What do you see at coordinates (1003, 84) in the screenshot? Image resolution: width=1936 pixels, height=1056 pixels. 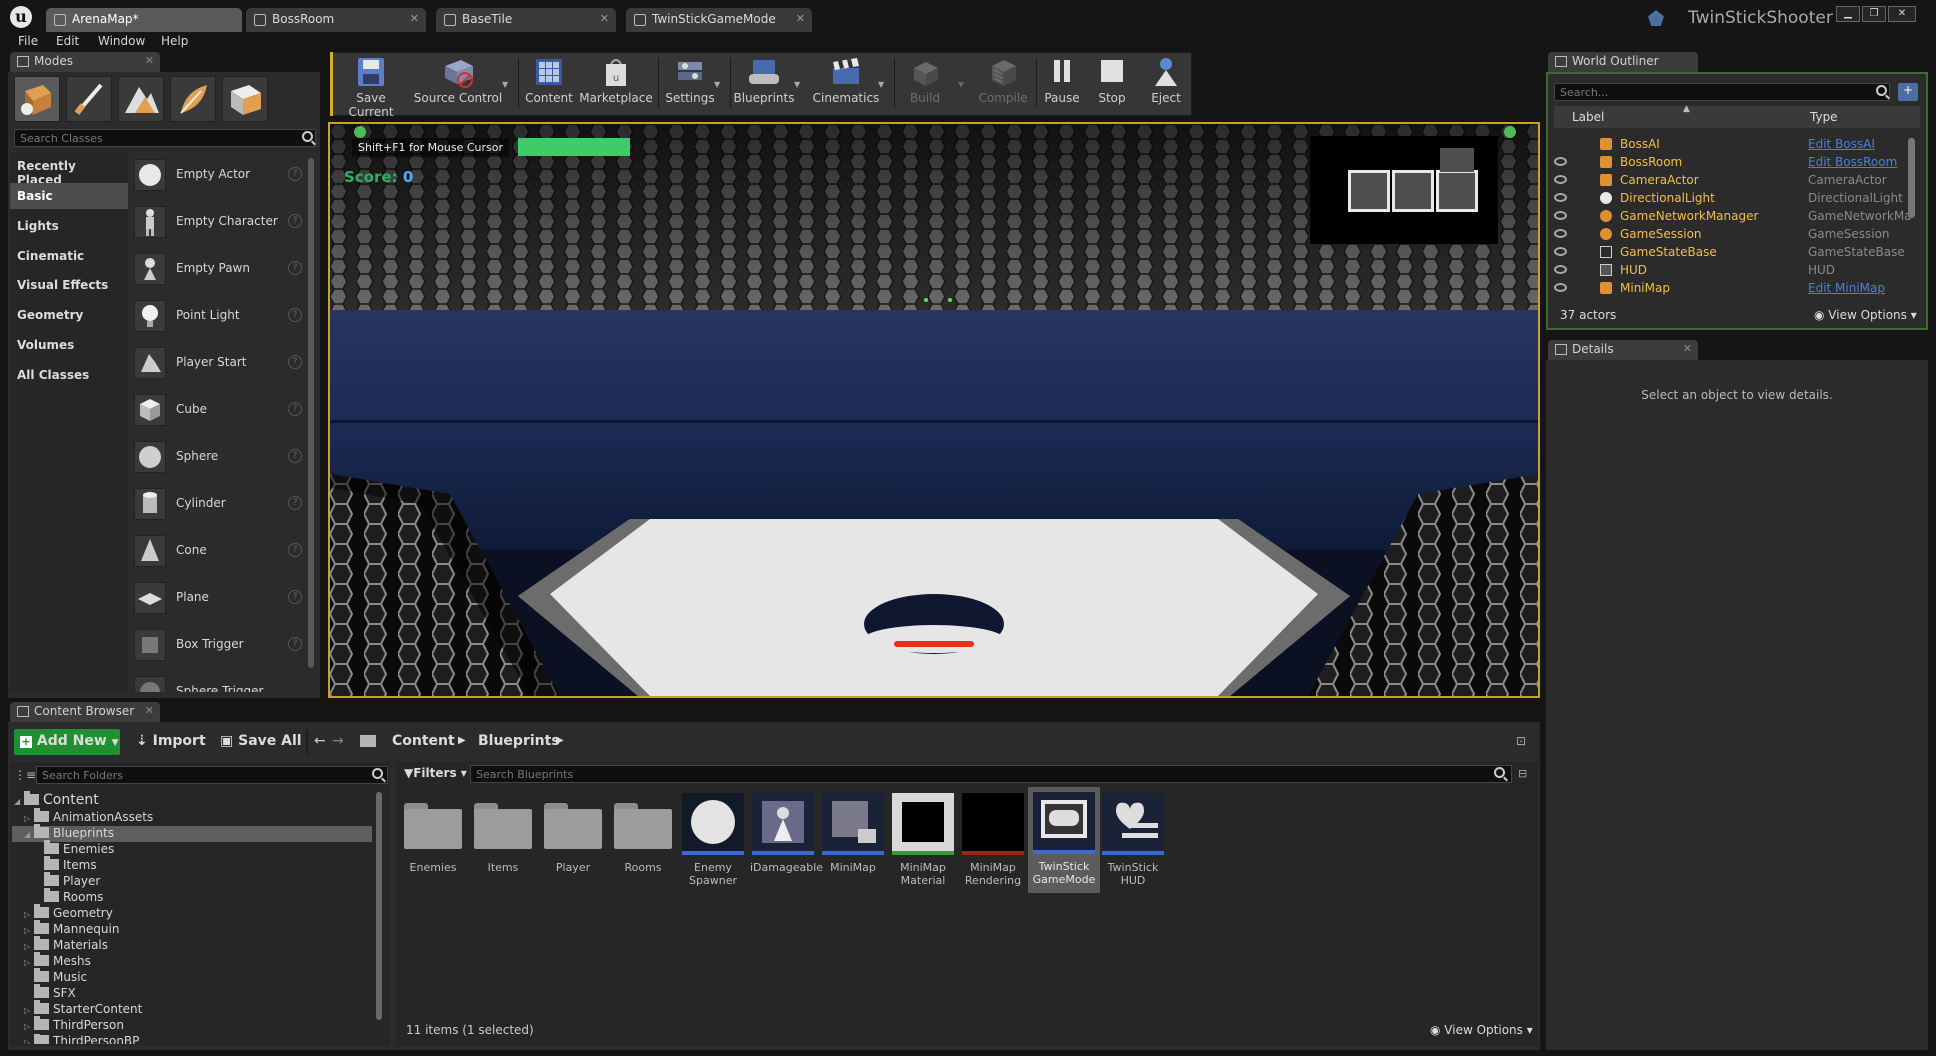 I see `compile-button: Compile` at bounding box center [1003, 84].